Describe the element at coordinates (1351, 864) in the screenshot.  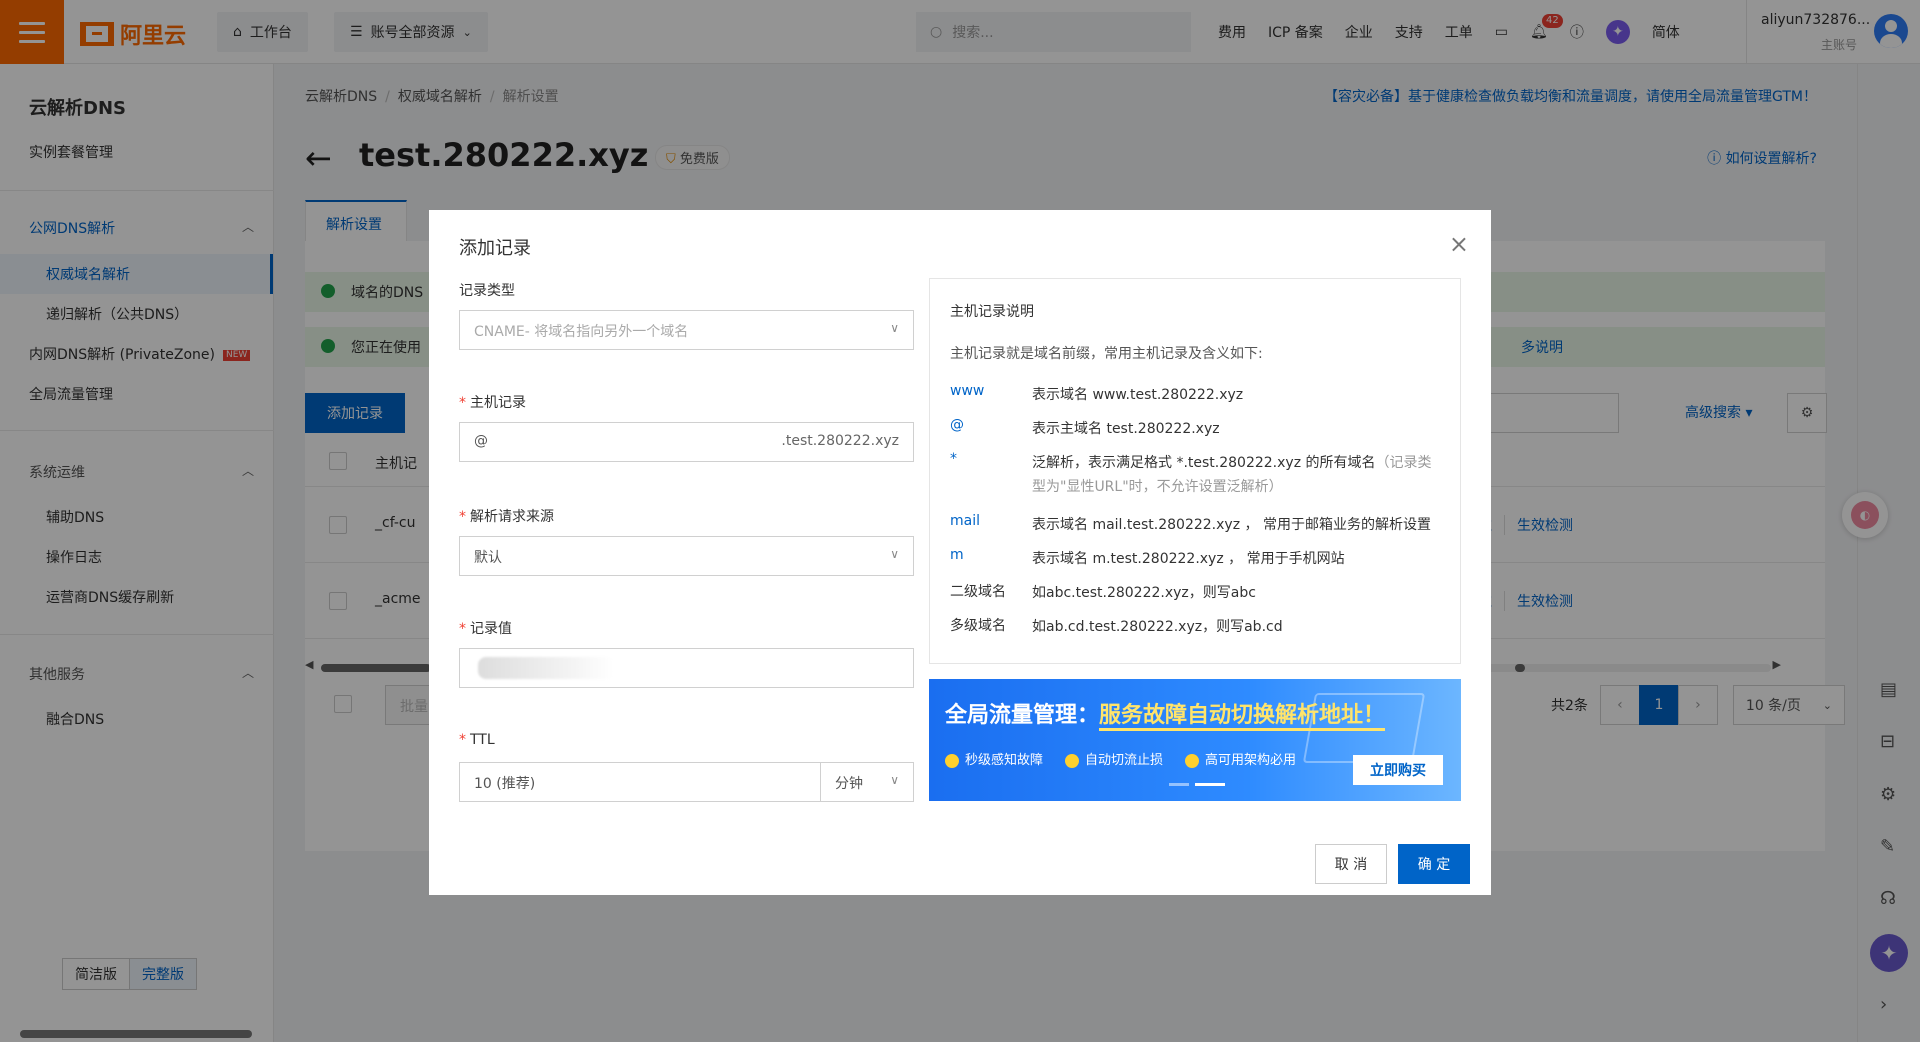
I see `cancel-button: 取 消` at that location.